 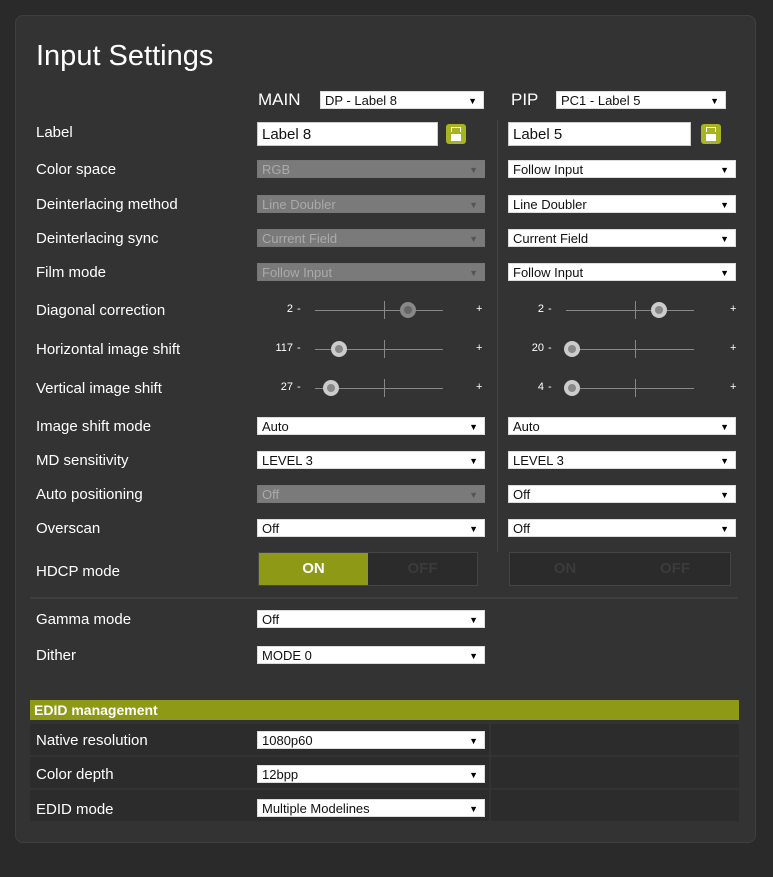 What do you see at coordinates (371, 774) in the screenshot?
I see `color-depth-select: 12bpp ▼` at bounding box center [371, 774].